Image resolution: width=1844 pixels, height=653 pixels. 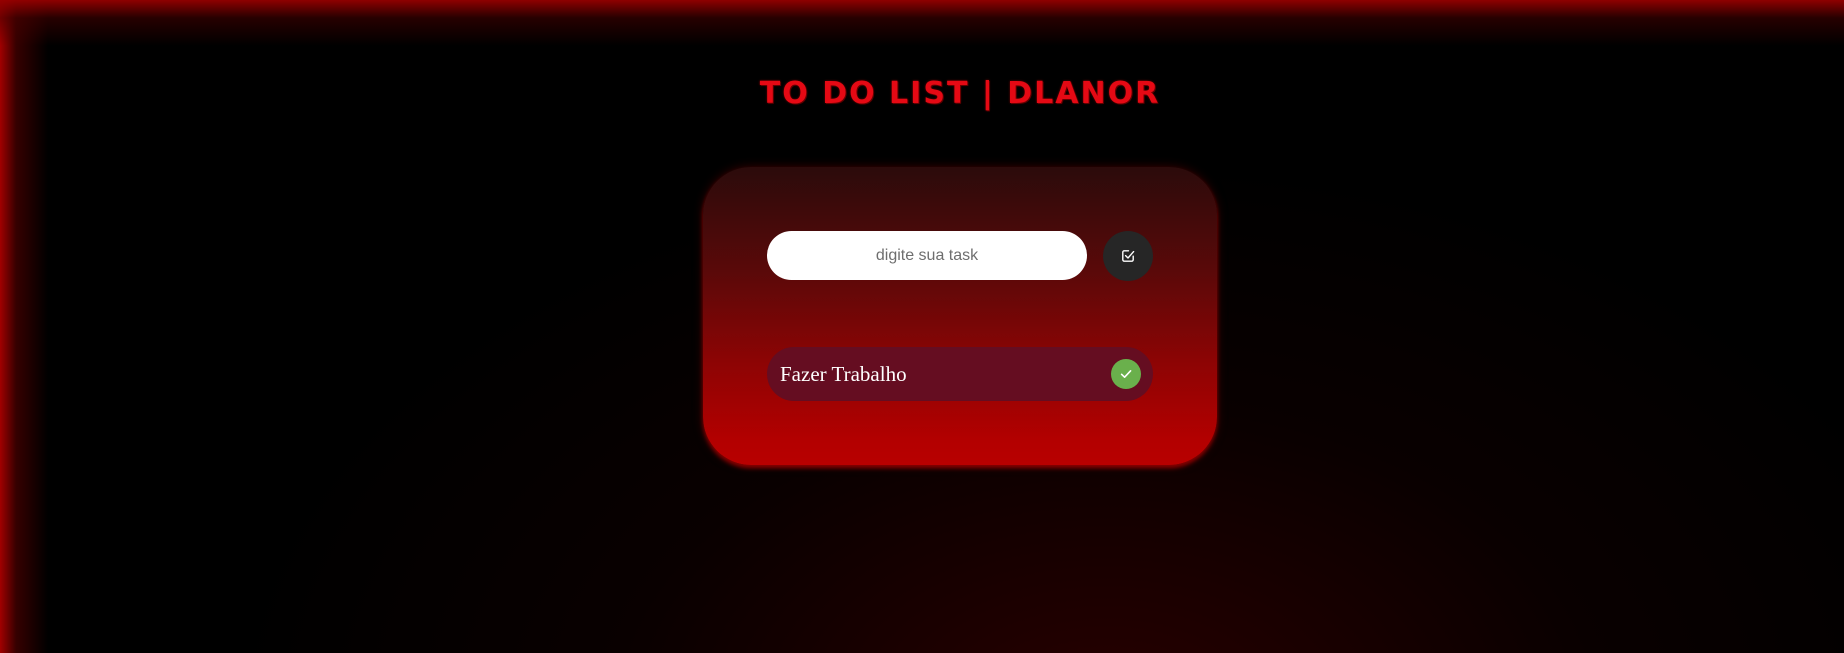 I want to click on complete-task-button, so click(x=1126, y=374).